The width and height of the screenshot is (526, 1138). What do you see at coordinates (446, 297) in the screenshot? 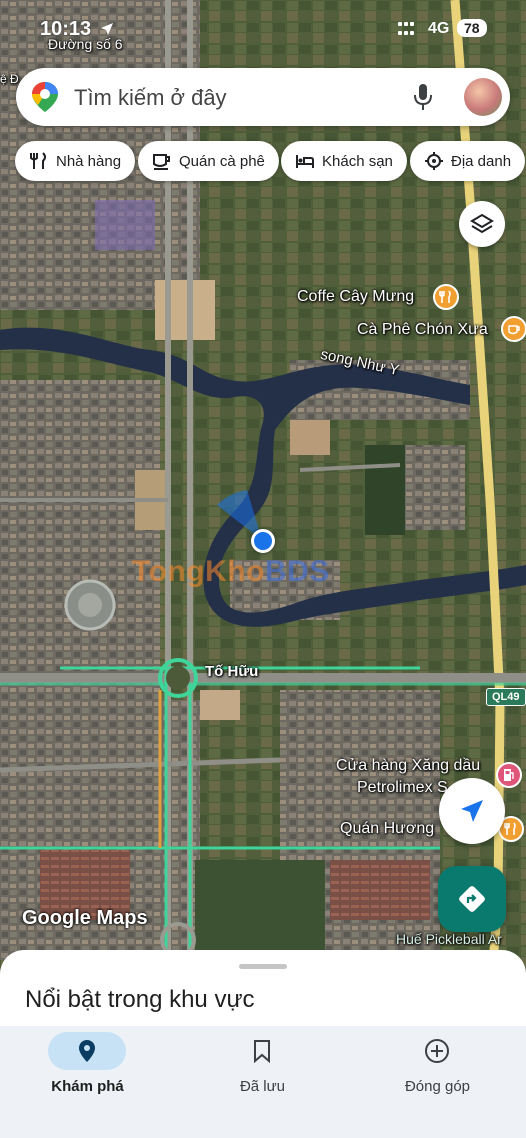
I see `coffee-pin-icon` at bounding box center [446, 297].